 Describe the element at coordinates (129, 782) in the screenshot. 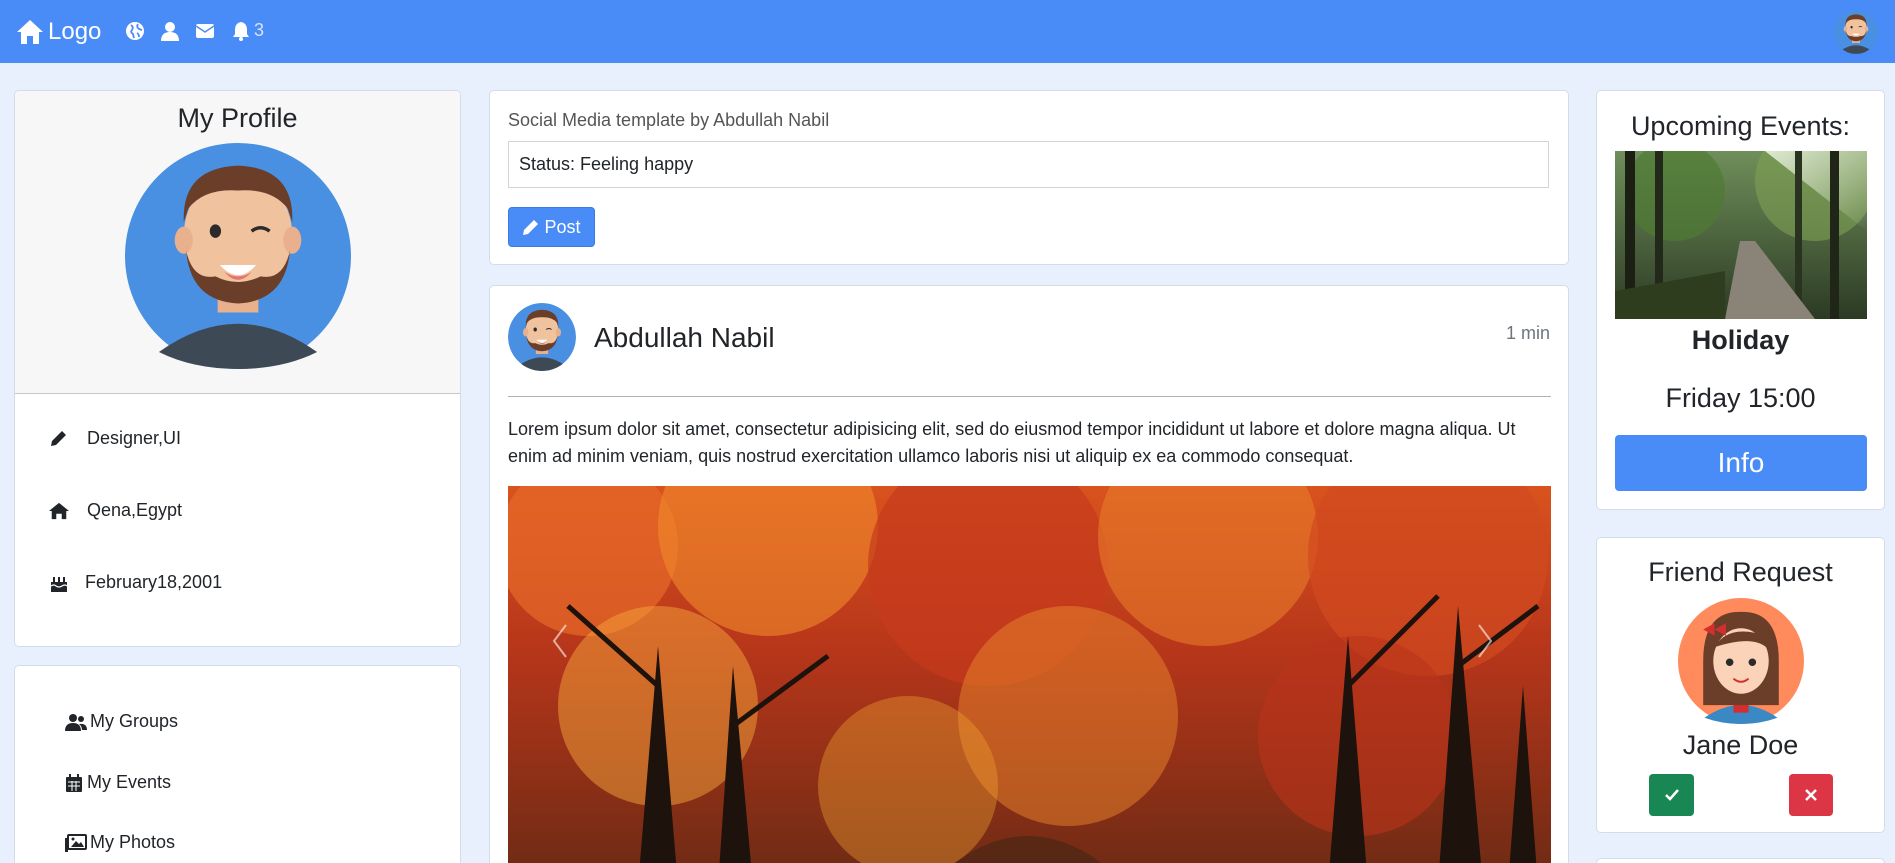

I see `menu-label-events: My Events` at that location.